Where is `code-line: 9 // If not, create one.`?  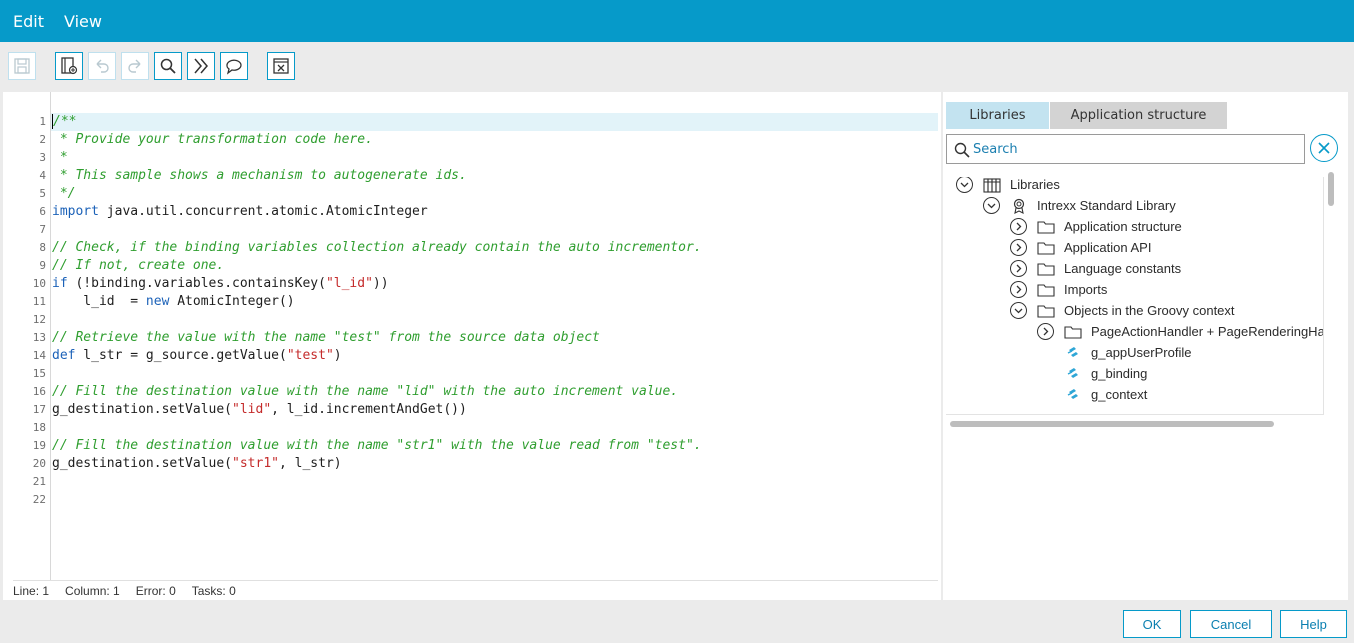 code-line: 9 // If not, create one. is located at coordinates (470, 266).